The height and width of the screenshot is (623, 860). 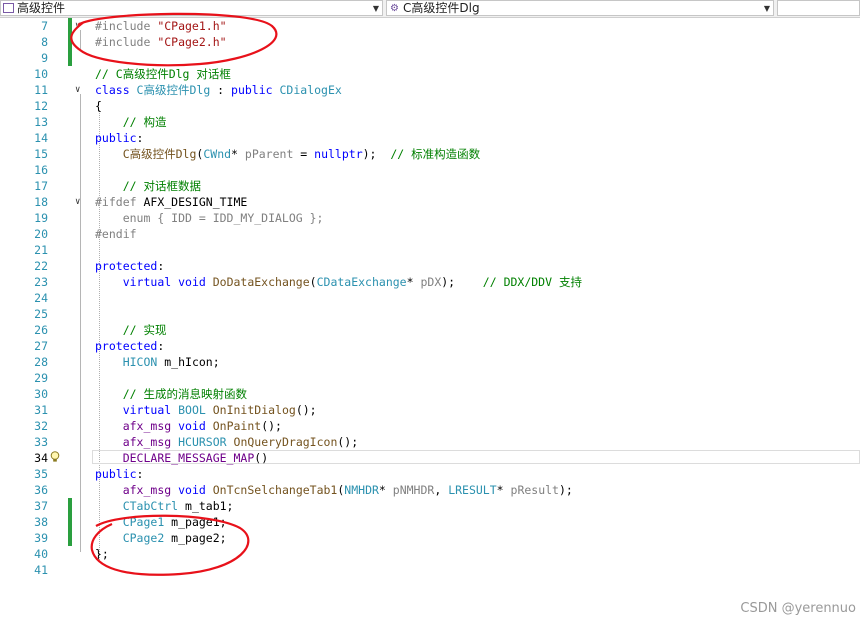 What do you see at coordinates (170, 545) in the screenshot?
I see `annotation-circle-members` at bounding box center [170, 545].